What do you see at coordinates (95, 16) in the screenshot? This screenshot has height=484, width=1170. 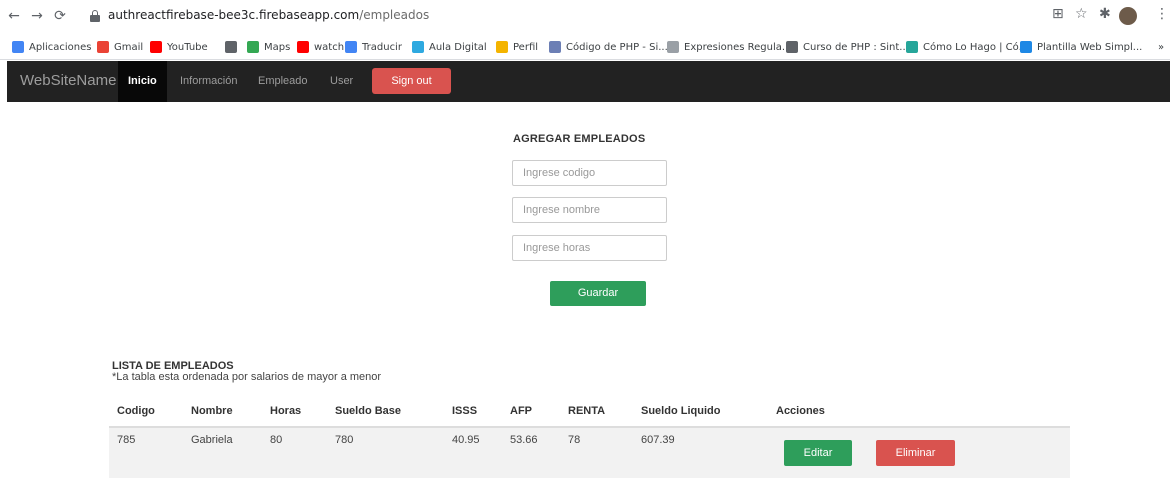 I see `lock-icon` at bounding box center [95, 16].